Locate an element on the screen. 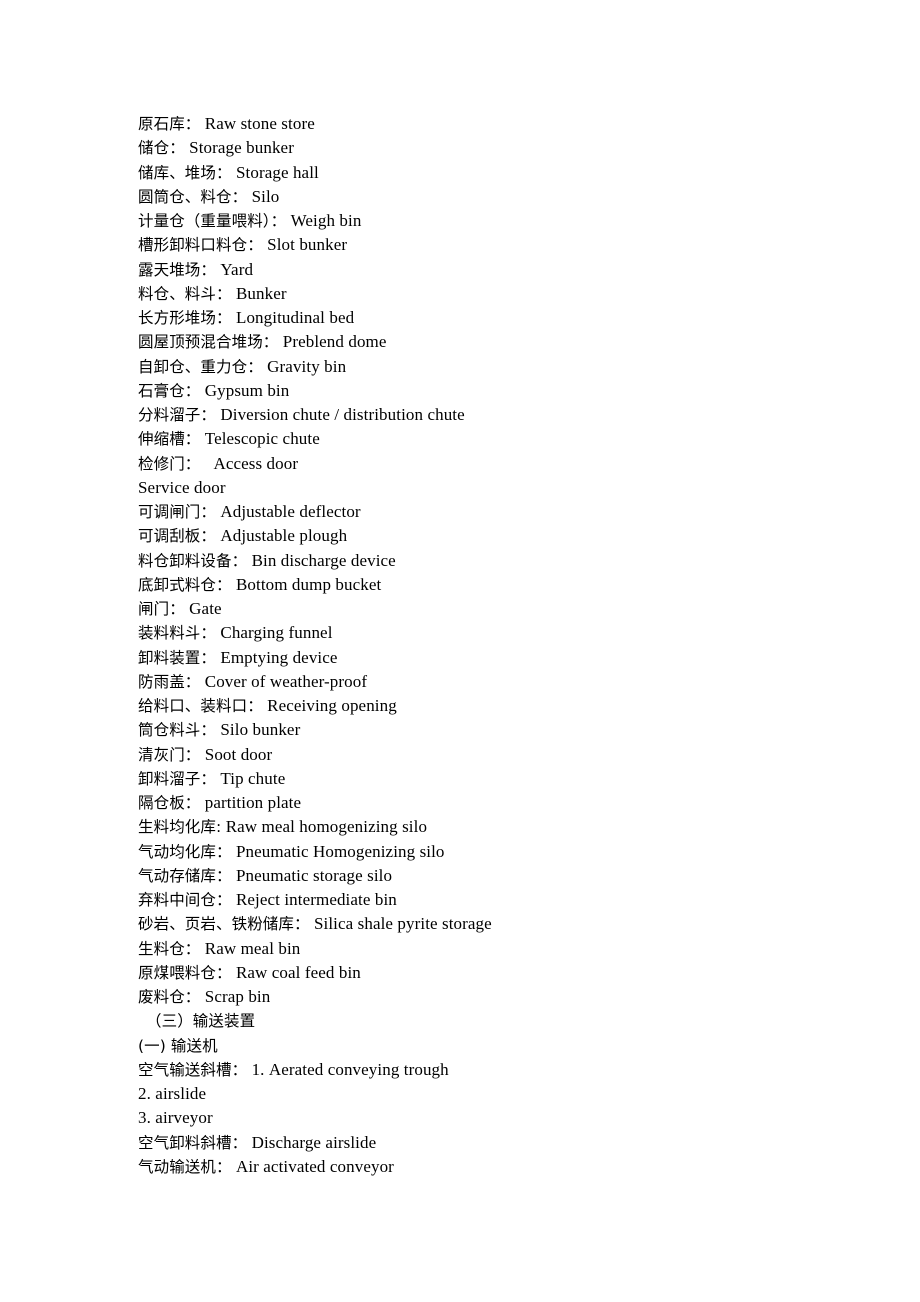  glossary-line: 2. airslide is located at coordinates (488, 1094).